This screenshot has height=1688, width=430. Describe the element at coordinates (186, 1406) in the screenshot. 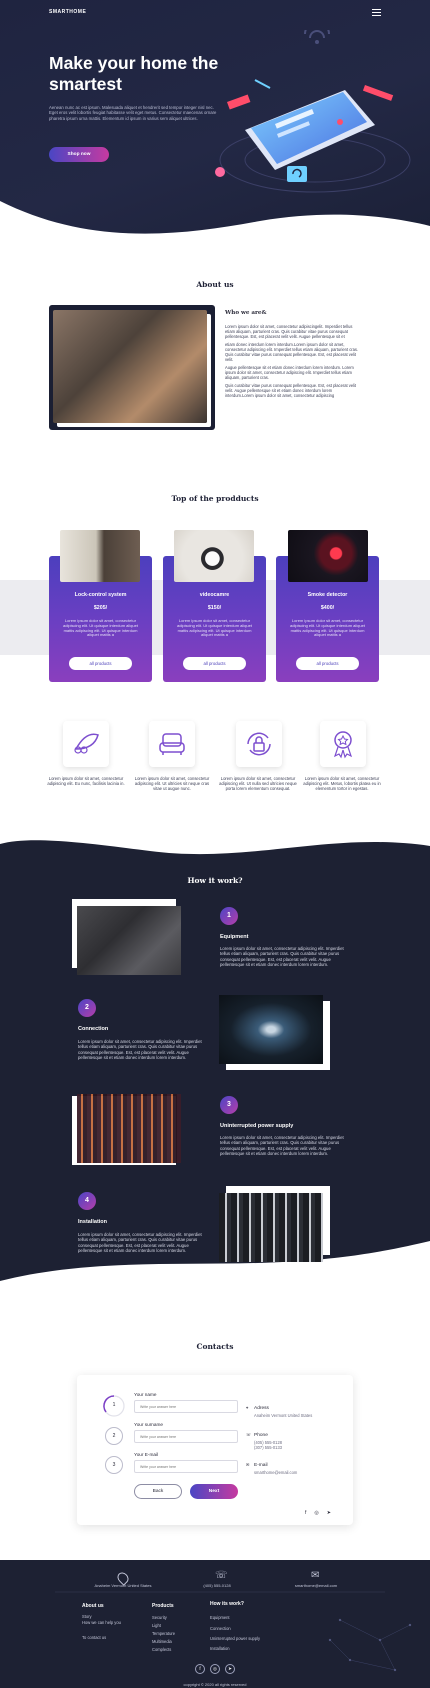

I see `name-input` at that location.